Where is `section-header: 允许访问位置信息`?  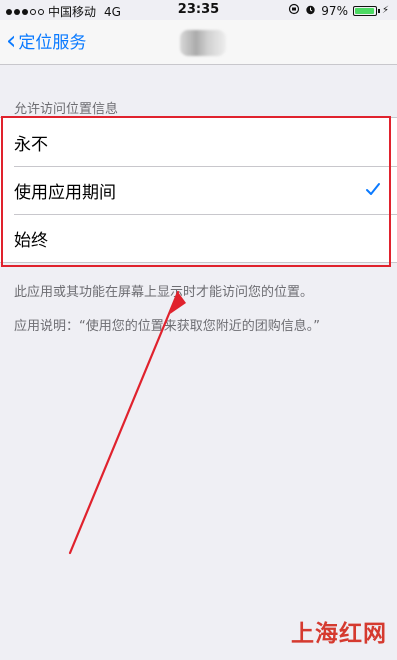
section-header: 允许访问位置信息 is located at coordinates (66, 109).